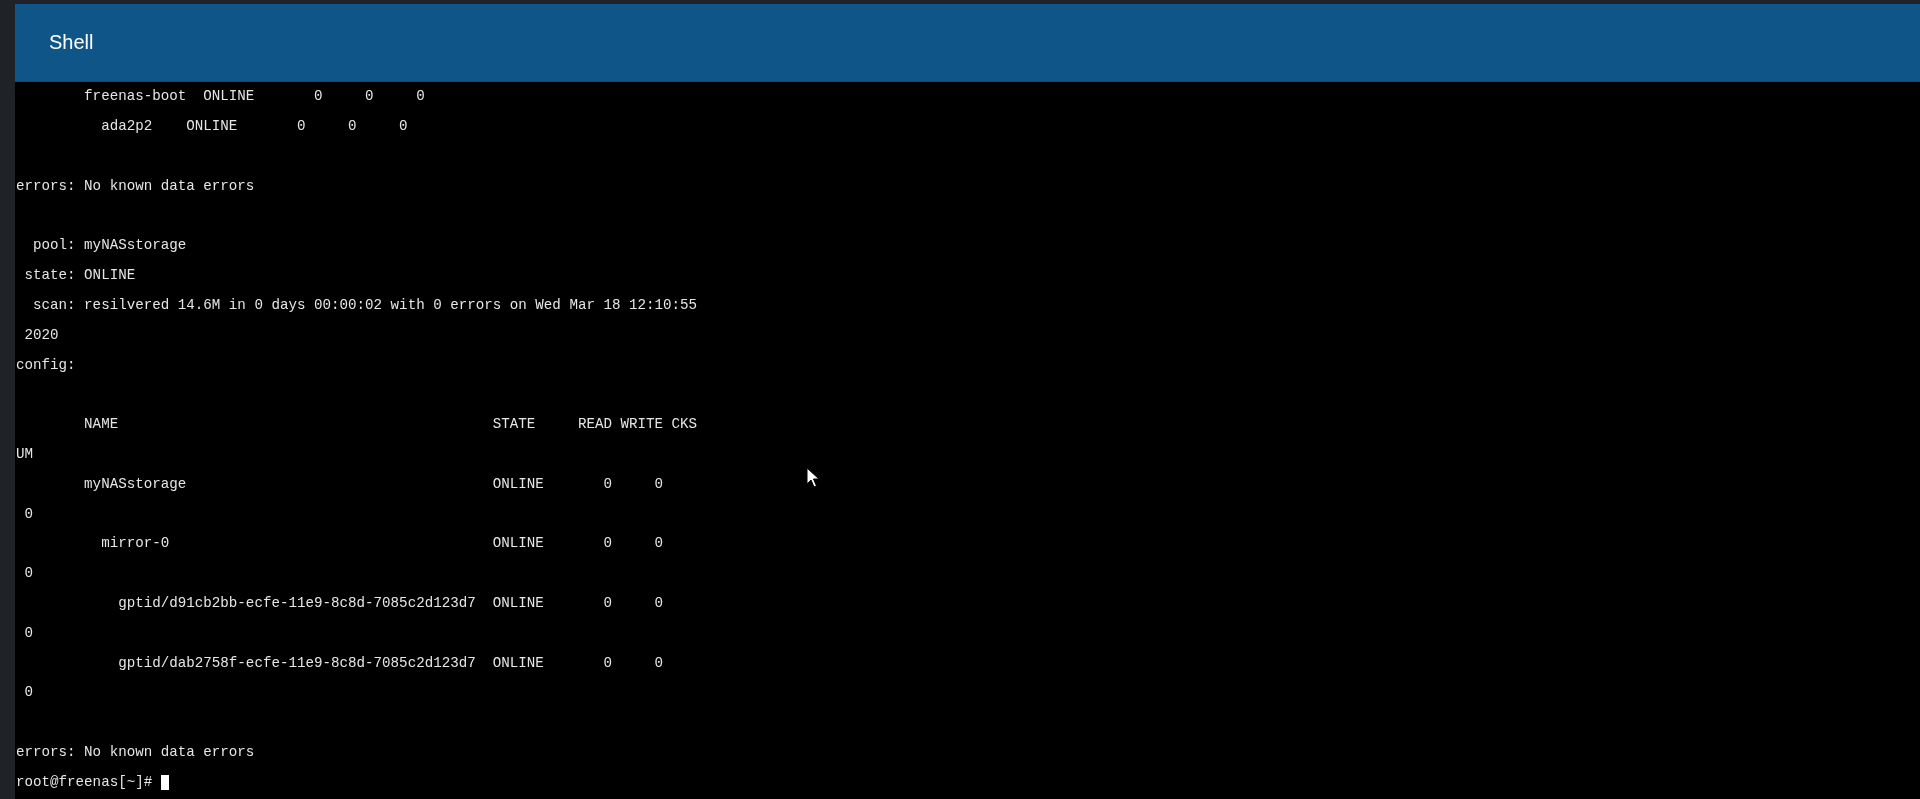 This screenshot has height=799, width=1920. What do you see at coordinates (813, 478) in the screenshot?
I see `mouse-pointer-icon` at bounding box center [813, 478].